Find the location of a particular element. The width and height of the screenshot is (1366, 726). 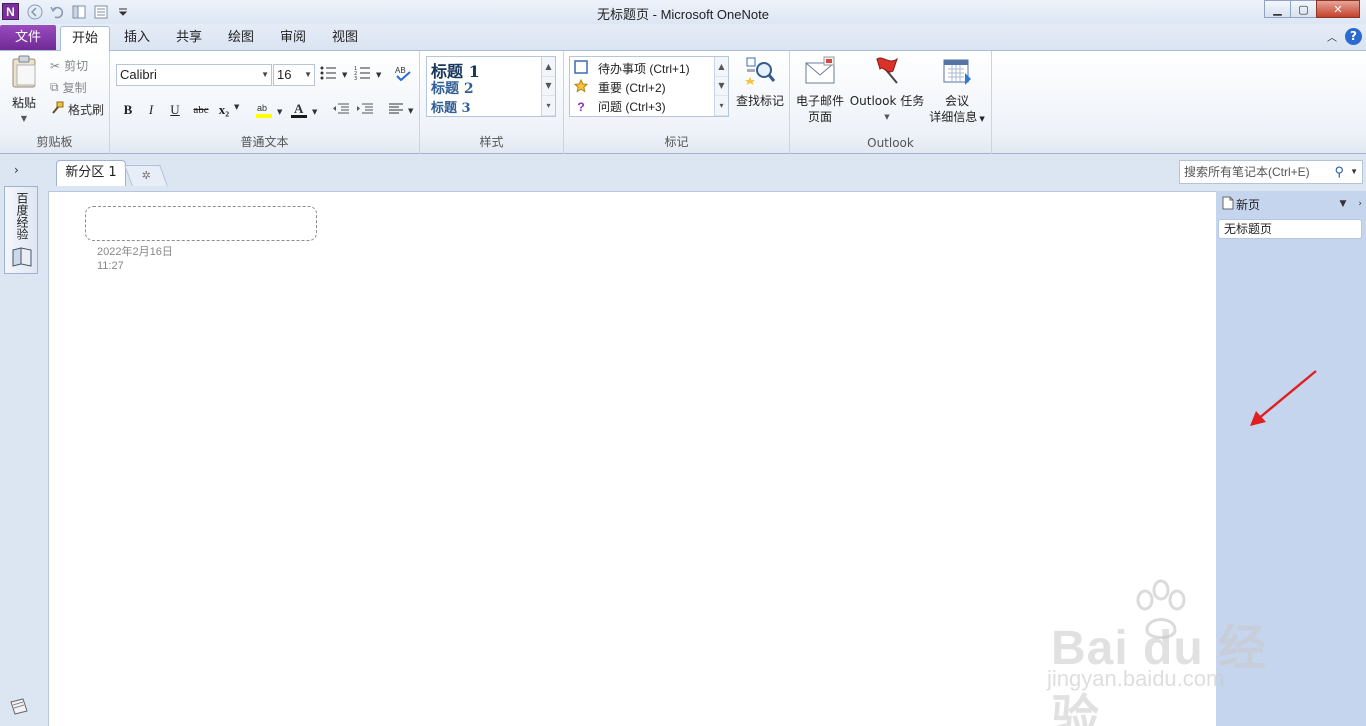

font-size-combo: 16 ▼ is located at coordinates (294, 75).